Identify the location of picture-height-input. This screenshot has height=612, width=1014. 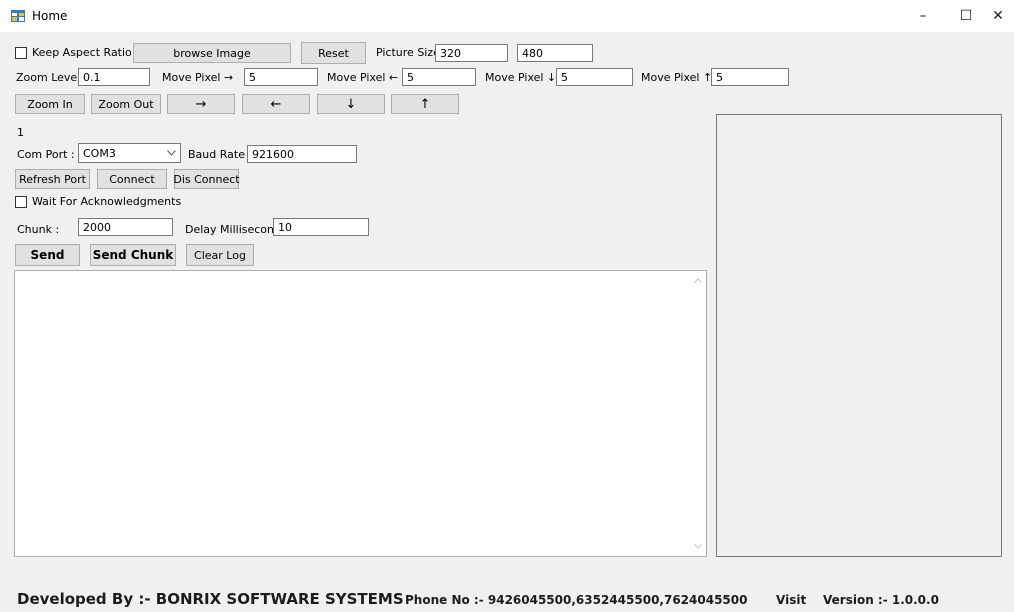
(555, 53).